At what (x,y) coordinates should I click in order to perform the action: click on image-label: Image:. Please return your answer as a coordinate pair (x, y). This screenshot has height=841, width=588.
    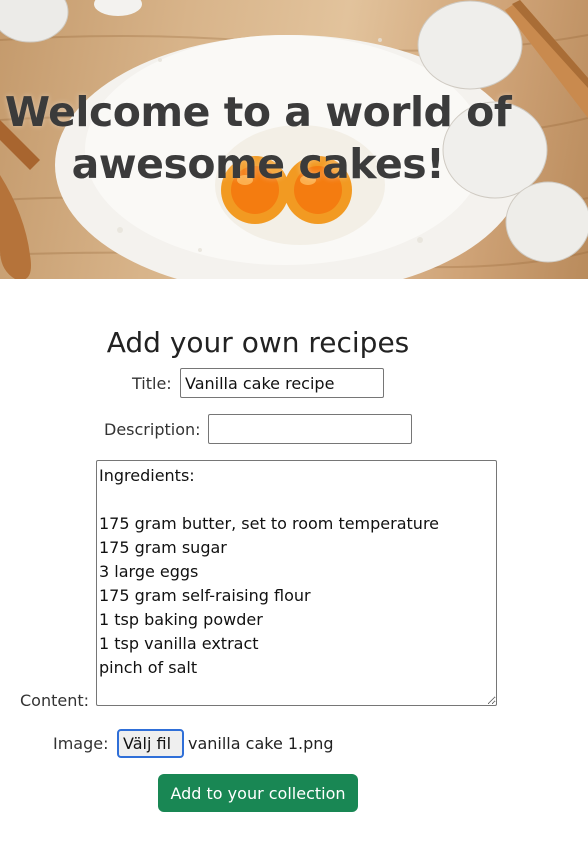
    Looking at the image, I should click on (81, 743).